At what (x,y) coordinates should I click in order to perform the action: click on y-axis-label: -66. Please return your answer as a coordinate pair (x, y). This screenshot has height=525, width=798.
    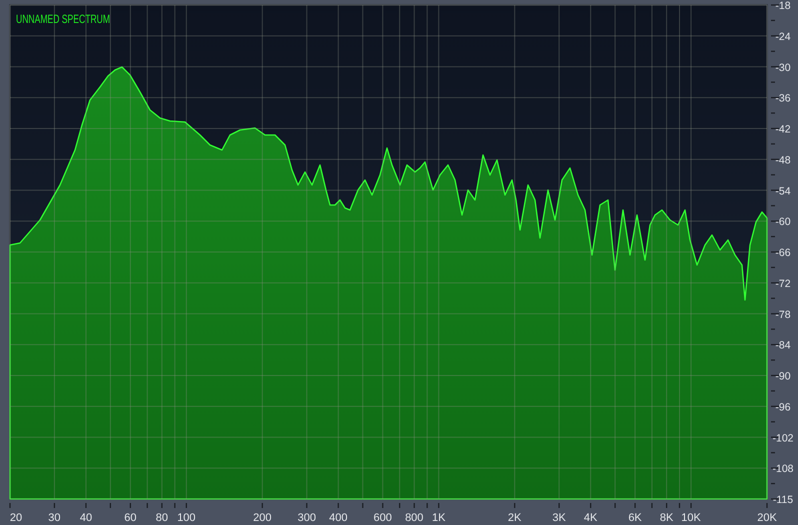
    Looking at the image, I should click on (783, 253).